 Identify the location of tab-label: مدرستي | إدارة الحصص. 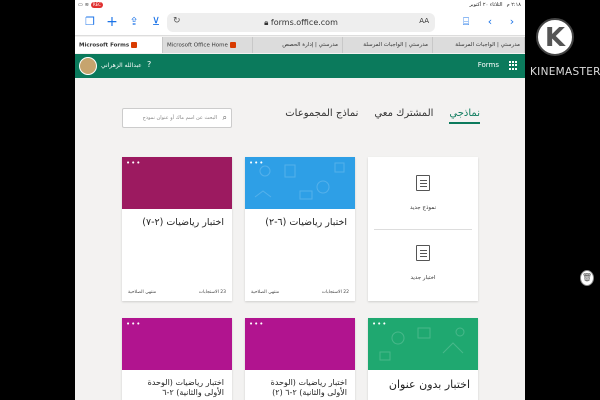
(310, 45).